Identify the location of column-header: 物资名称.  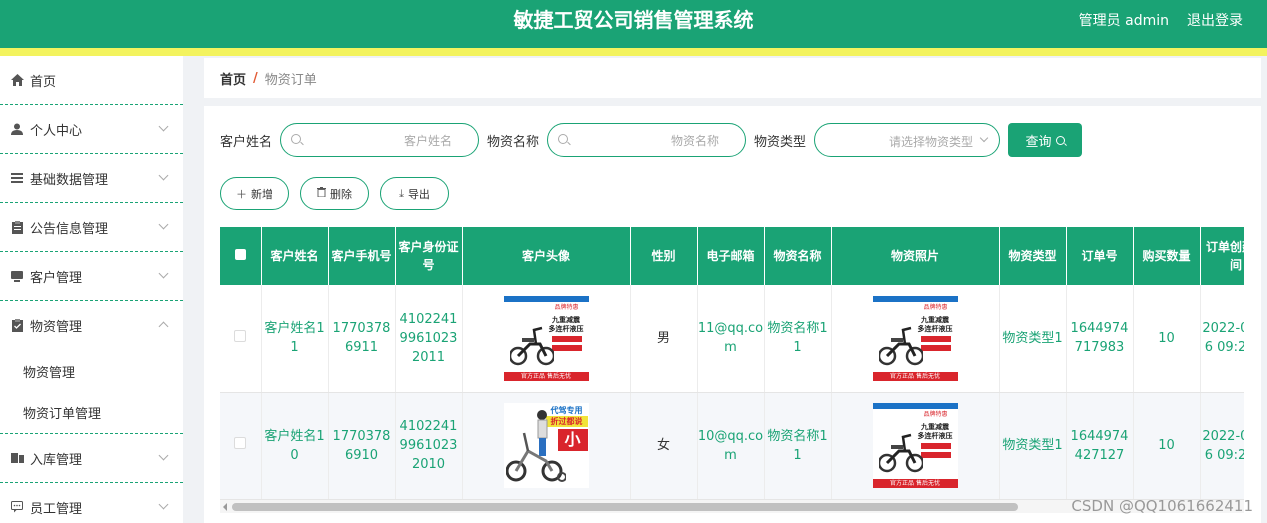
(798, 256).